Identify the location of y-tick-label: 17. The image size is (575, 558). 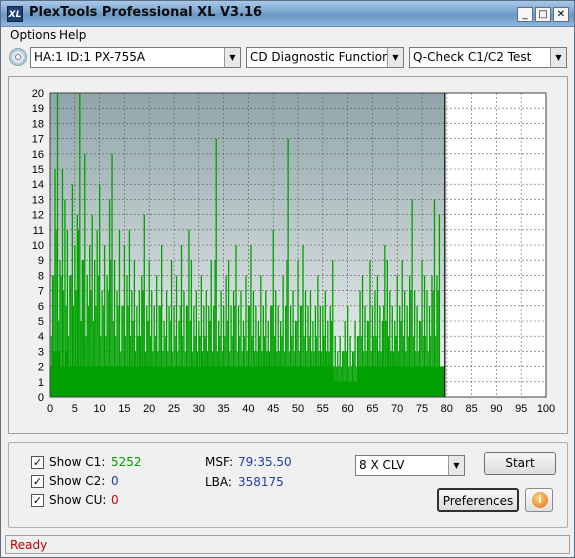
(38, 140).